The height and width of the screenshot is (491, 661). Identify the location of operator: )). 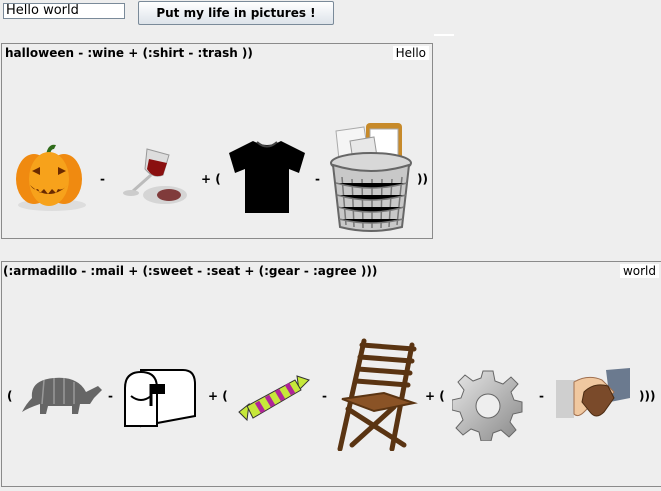
(422, 179).